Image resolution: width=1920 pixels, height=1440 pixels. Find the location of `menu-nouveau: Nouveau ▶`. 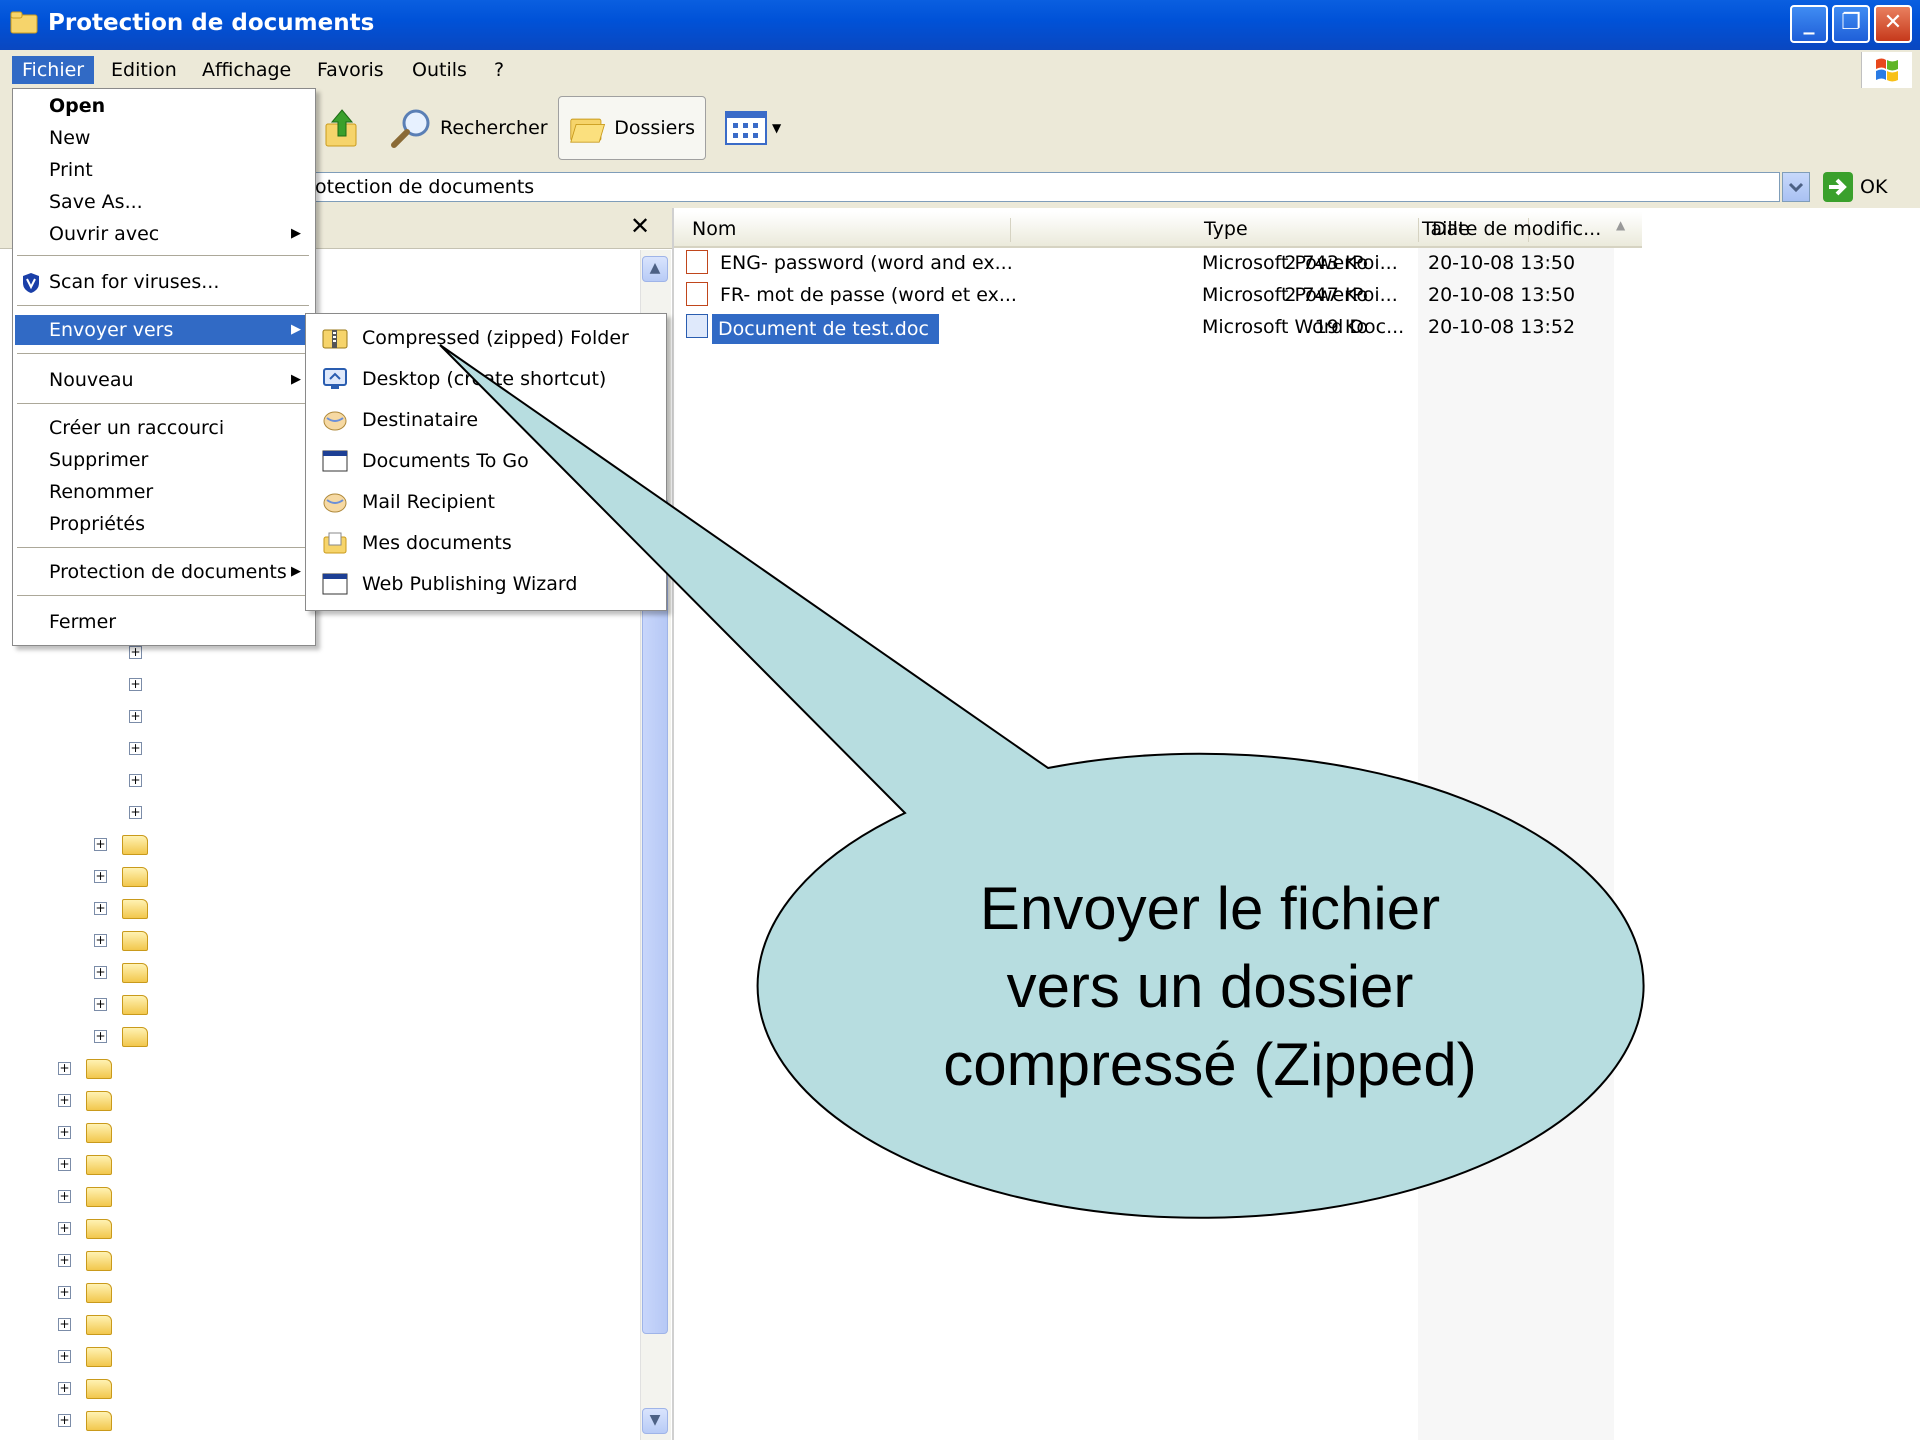

menu-nouveau: Nouveau ▶ is located at coordinates (163, 380).